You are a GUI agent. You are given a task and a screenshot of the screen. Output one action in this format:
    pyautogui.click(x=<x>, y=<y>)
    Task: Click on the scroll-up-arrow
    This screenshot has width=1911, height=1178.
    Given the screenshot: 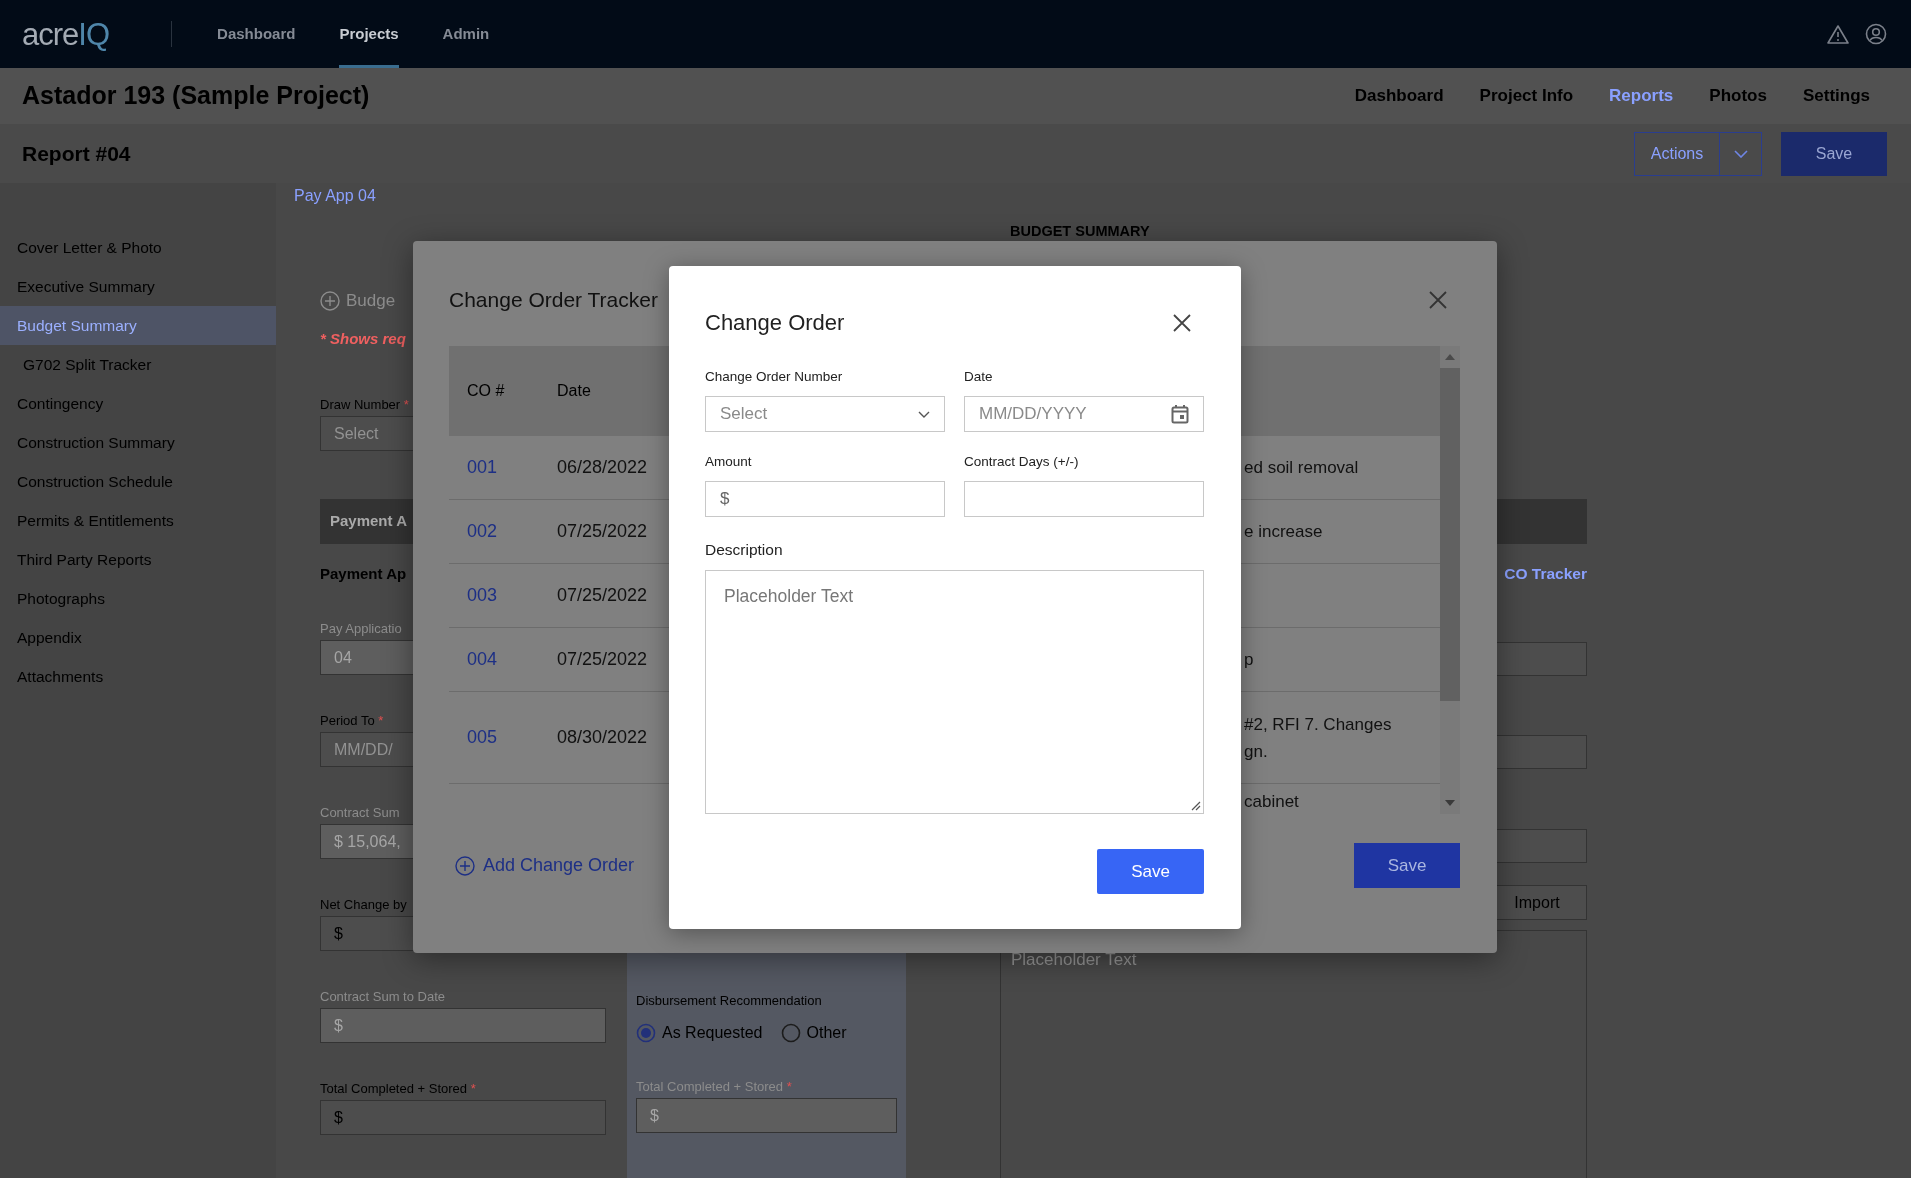 What is the action you would take?
    pyautogui.click(x=1450, y=357)
    